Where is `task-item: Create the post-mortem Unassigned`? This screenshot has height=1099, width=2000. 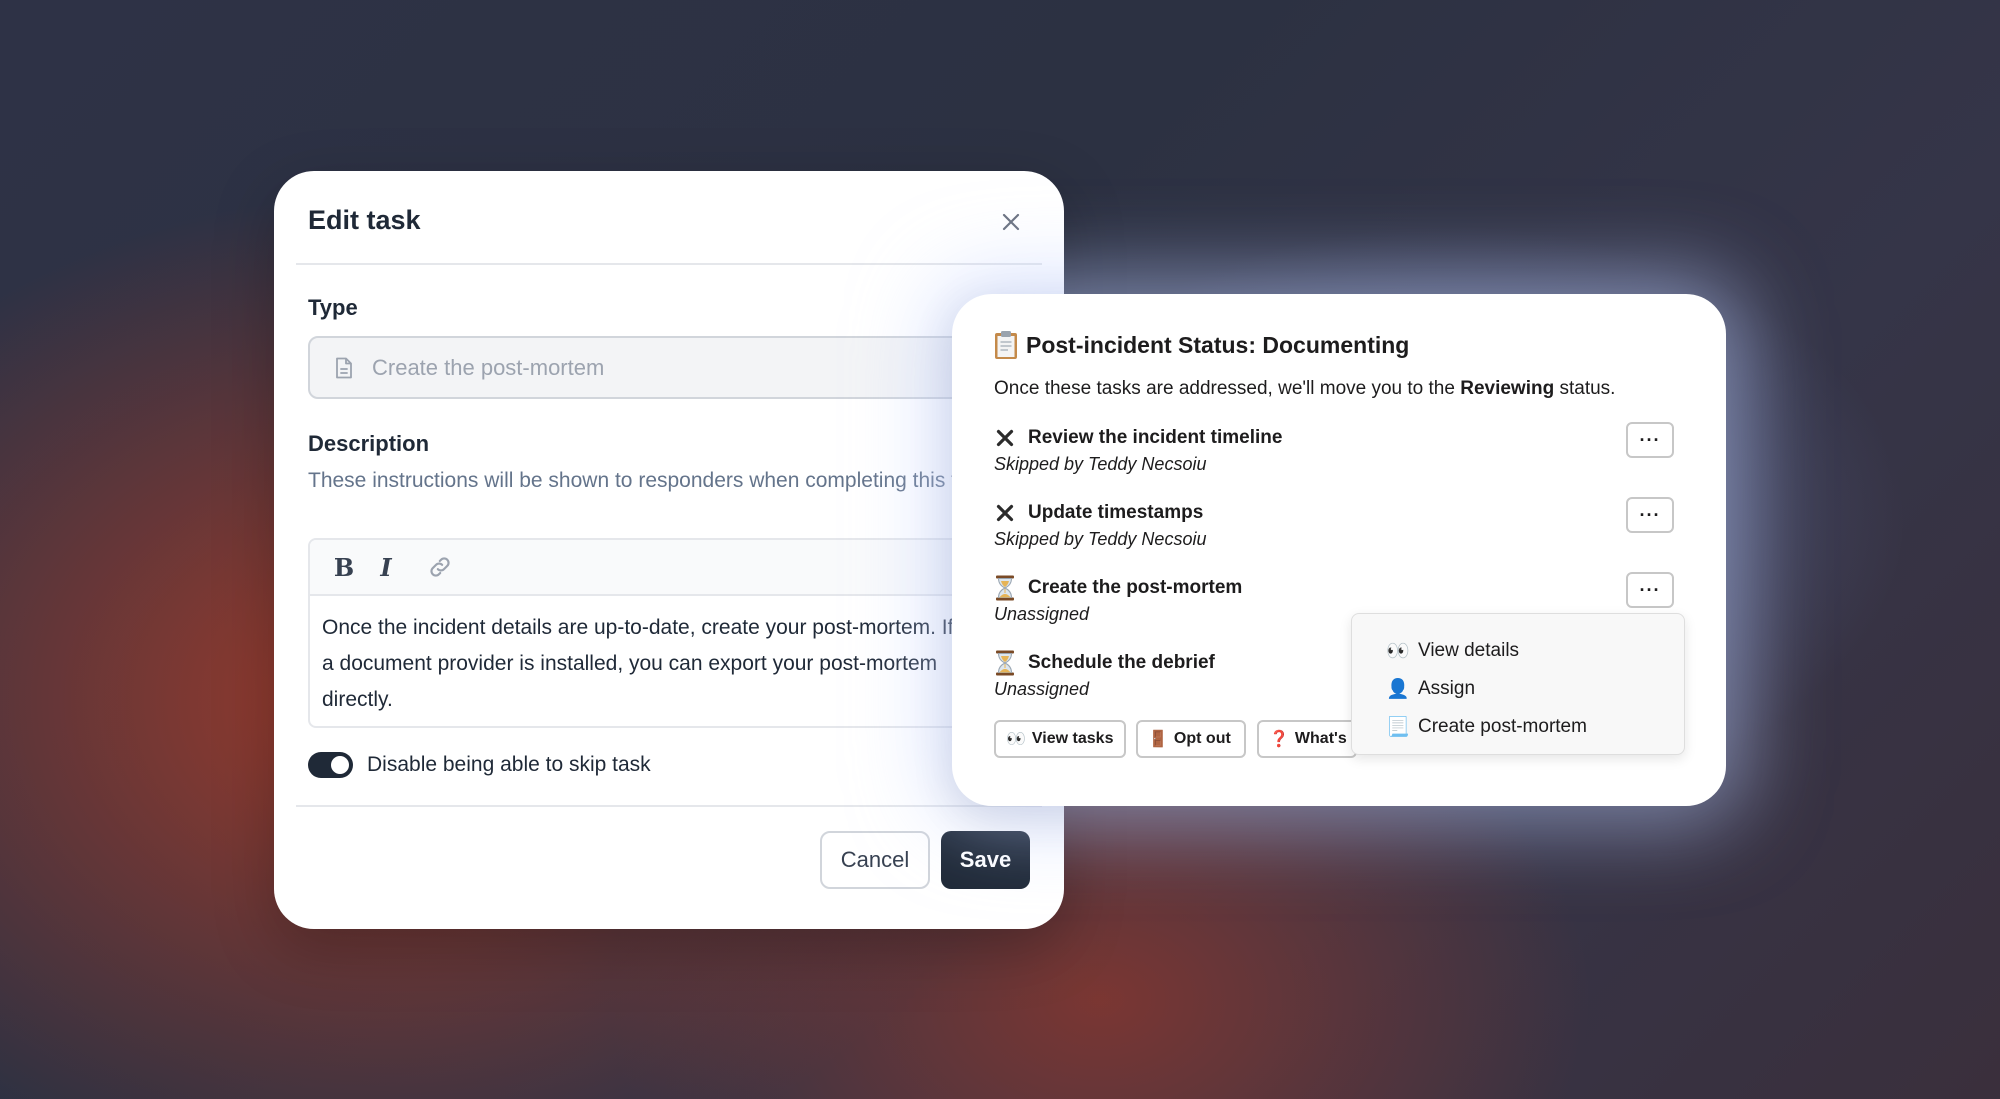 task-item: Create the post-mortem Unassigned is located at coordinates (1118, 599).